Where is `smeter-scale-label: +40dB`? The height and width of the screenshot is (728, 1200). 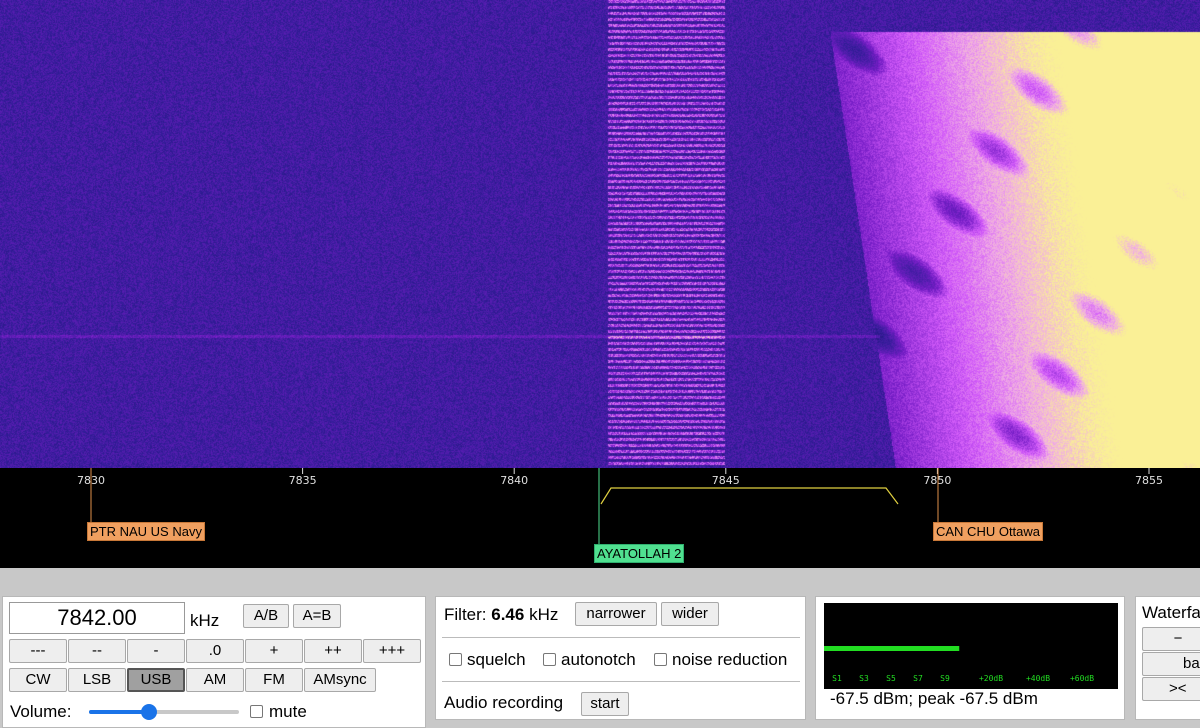 smeter-scale-label: +40dB is located at coordinates (1038, 678).